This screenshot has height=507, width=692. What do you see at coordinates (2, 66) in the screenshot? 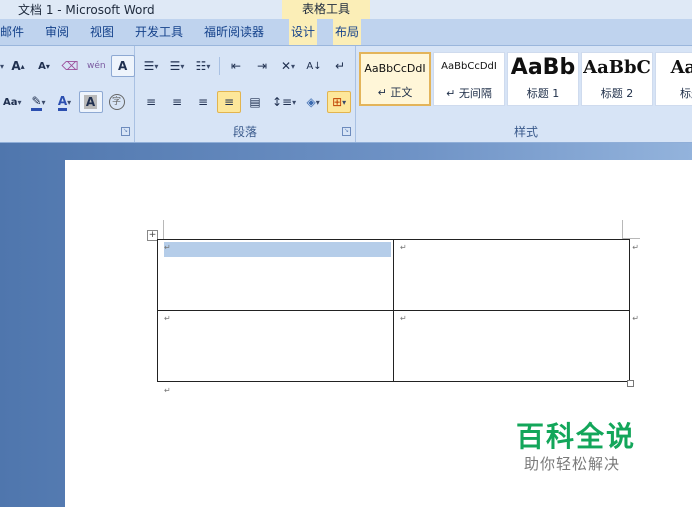
I see `font-size-dropdown-icon: ▾` at bounding box center [2, 66].